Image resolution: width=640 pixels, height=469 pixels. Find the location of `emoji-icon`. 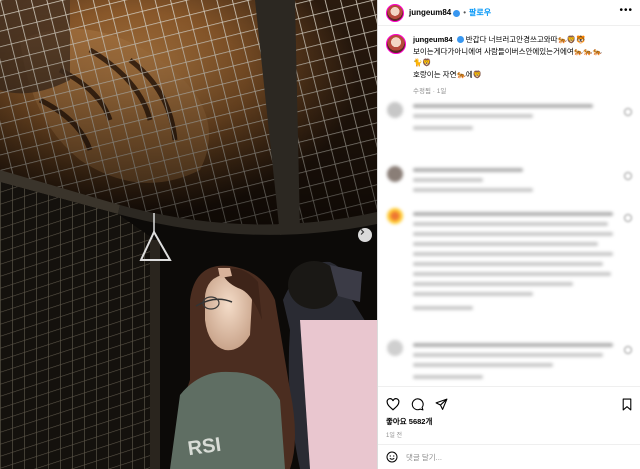

emoji-icon is located at coordinates (392, 457).